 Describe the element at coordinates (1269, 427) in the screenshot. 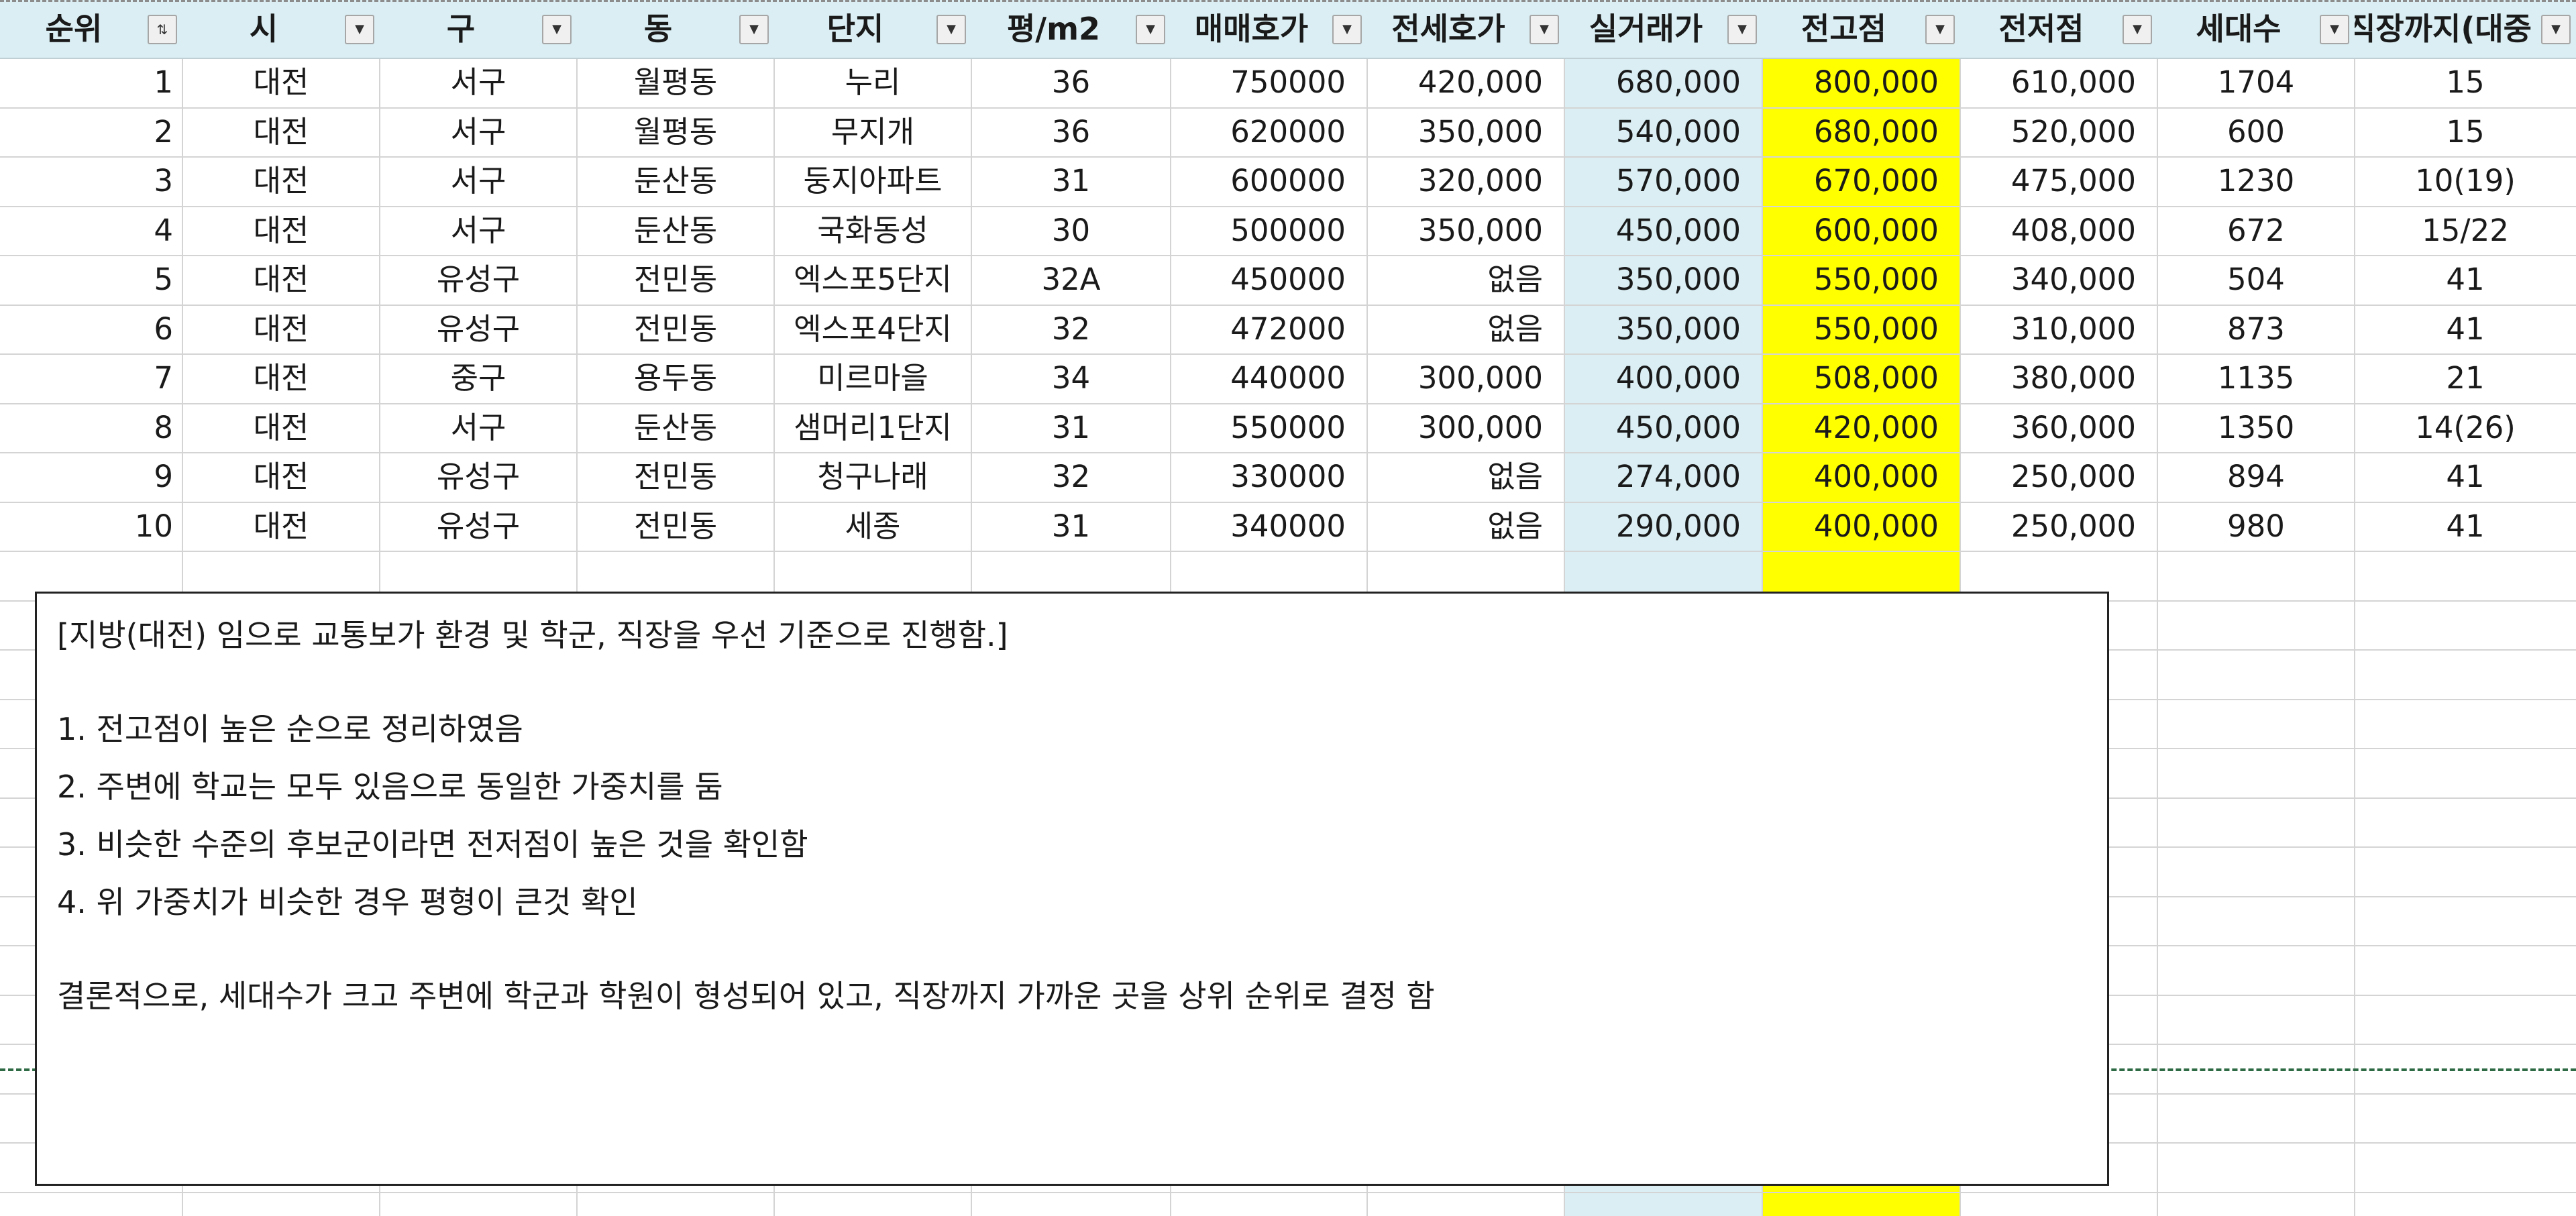

I see `cell-sale_ask: 550000` at that location.